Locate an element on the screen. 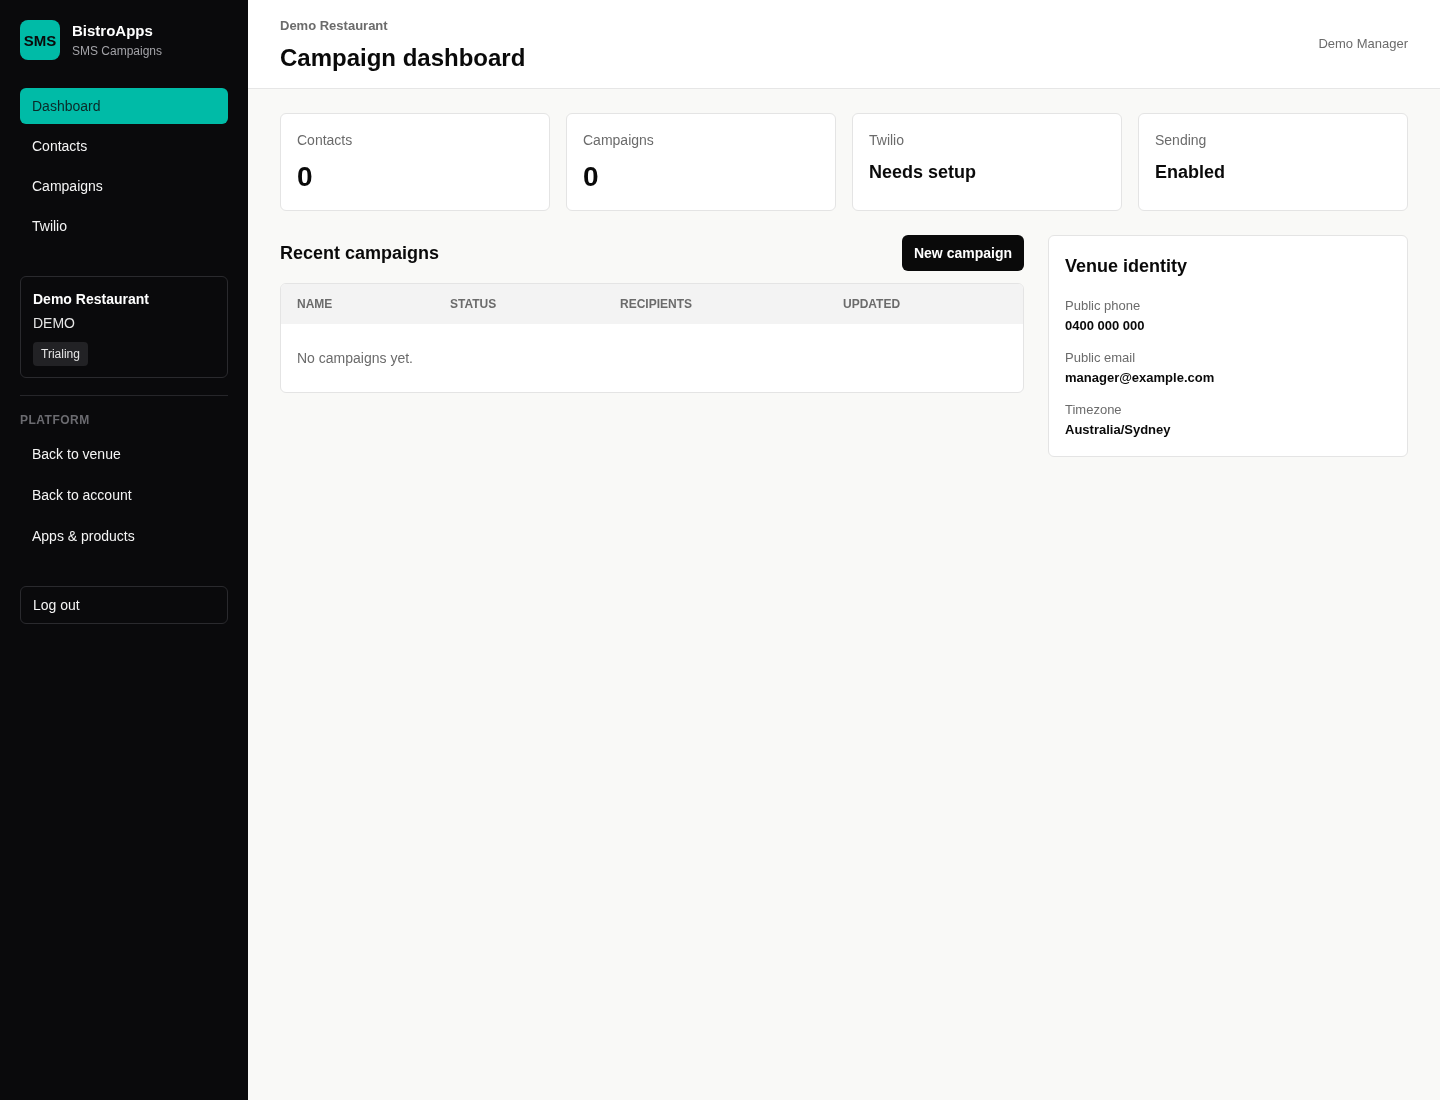 The height and width of the screenshot is (1100, 1440). logo-tile: SMS is located at coordinates (40, 40).